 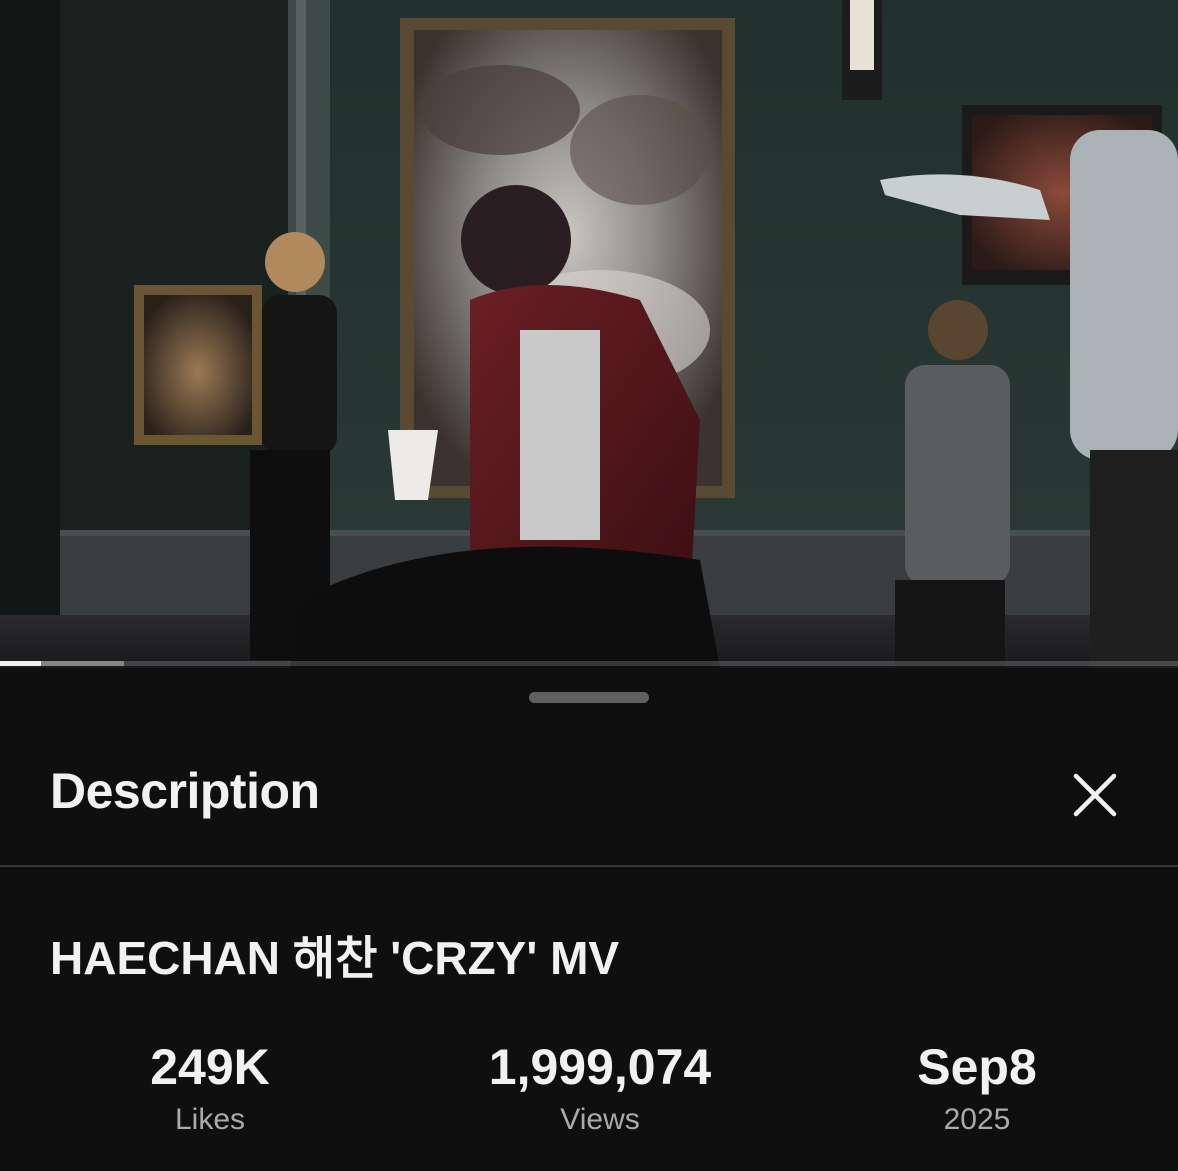 I want to click on close-button, so click(x=1095, y=795).